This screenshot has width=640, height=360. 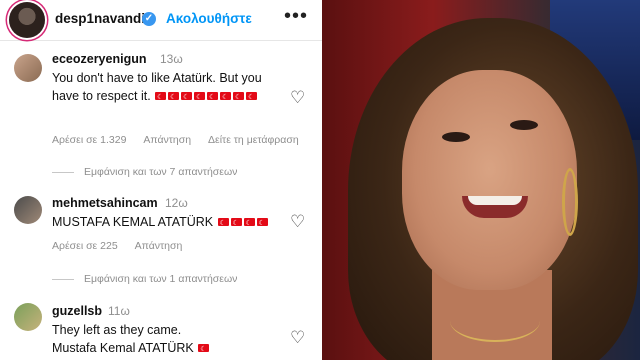 What do you see at coordinates (253, 140) in the screenshot?
I see `see-translation-button: Δείτε τη μετάφραση` at bounding box center [253, 140].